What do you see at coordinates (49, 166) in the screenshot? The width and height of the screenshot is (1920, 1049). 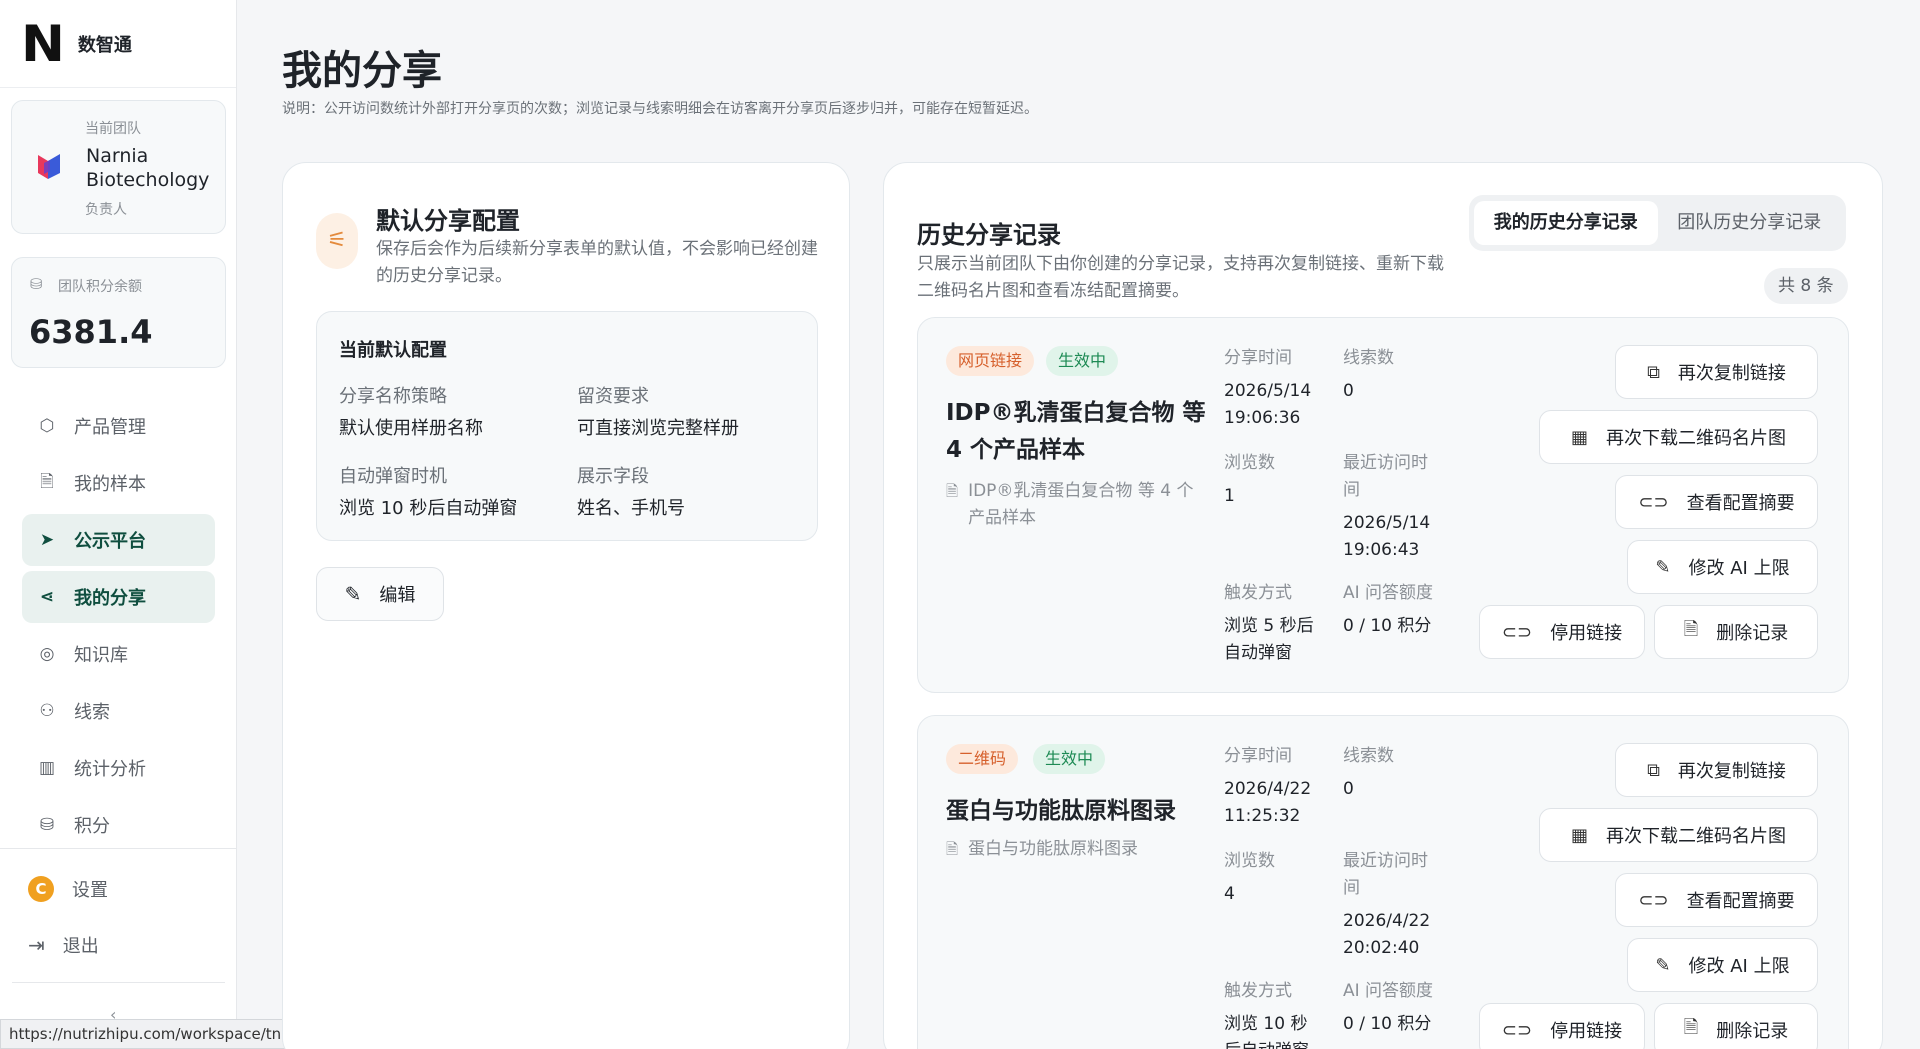 I see `team-logo-icon` at bounding box center [49, 166].